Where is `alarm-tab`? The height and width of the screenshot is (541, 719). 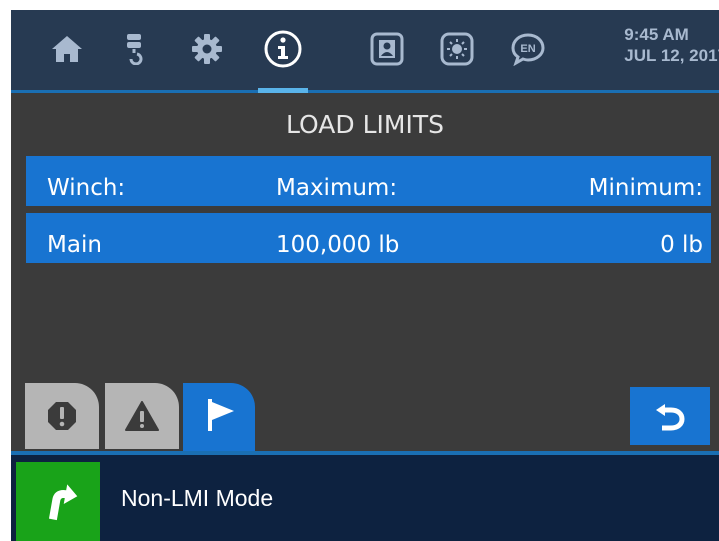 alarm-tab is located at coordinates (62, 416).